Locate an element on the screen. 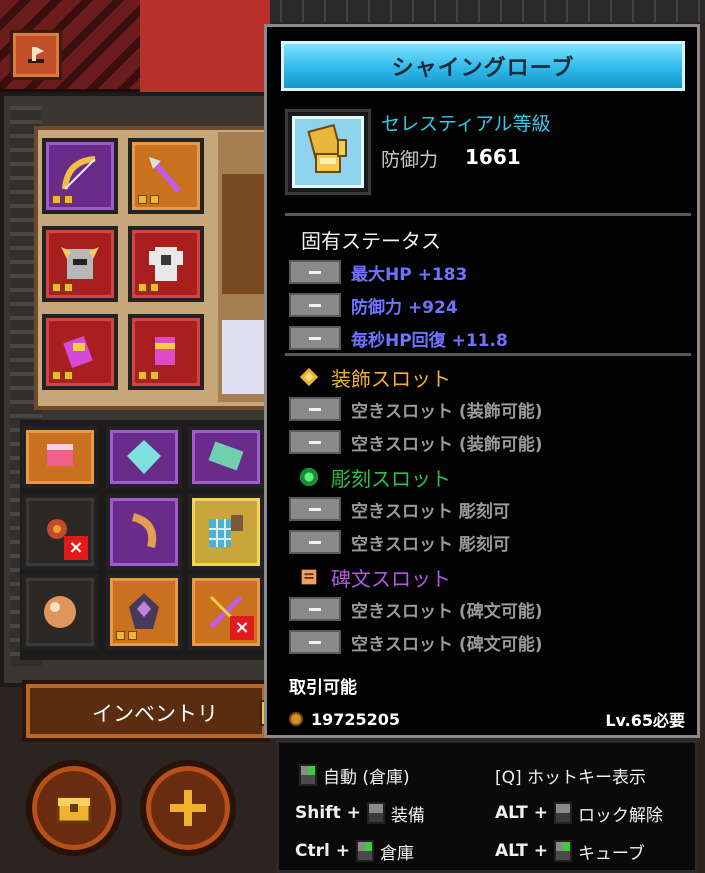  hint-auto-text: 自動 (倉庫) is located at coordinates (366, 777).